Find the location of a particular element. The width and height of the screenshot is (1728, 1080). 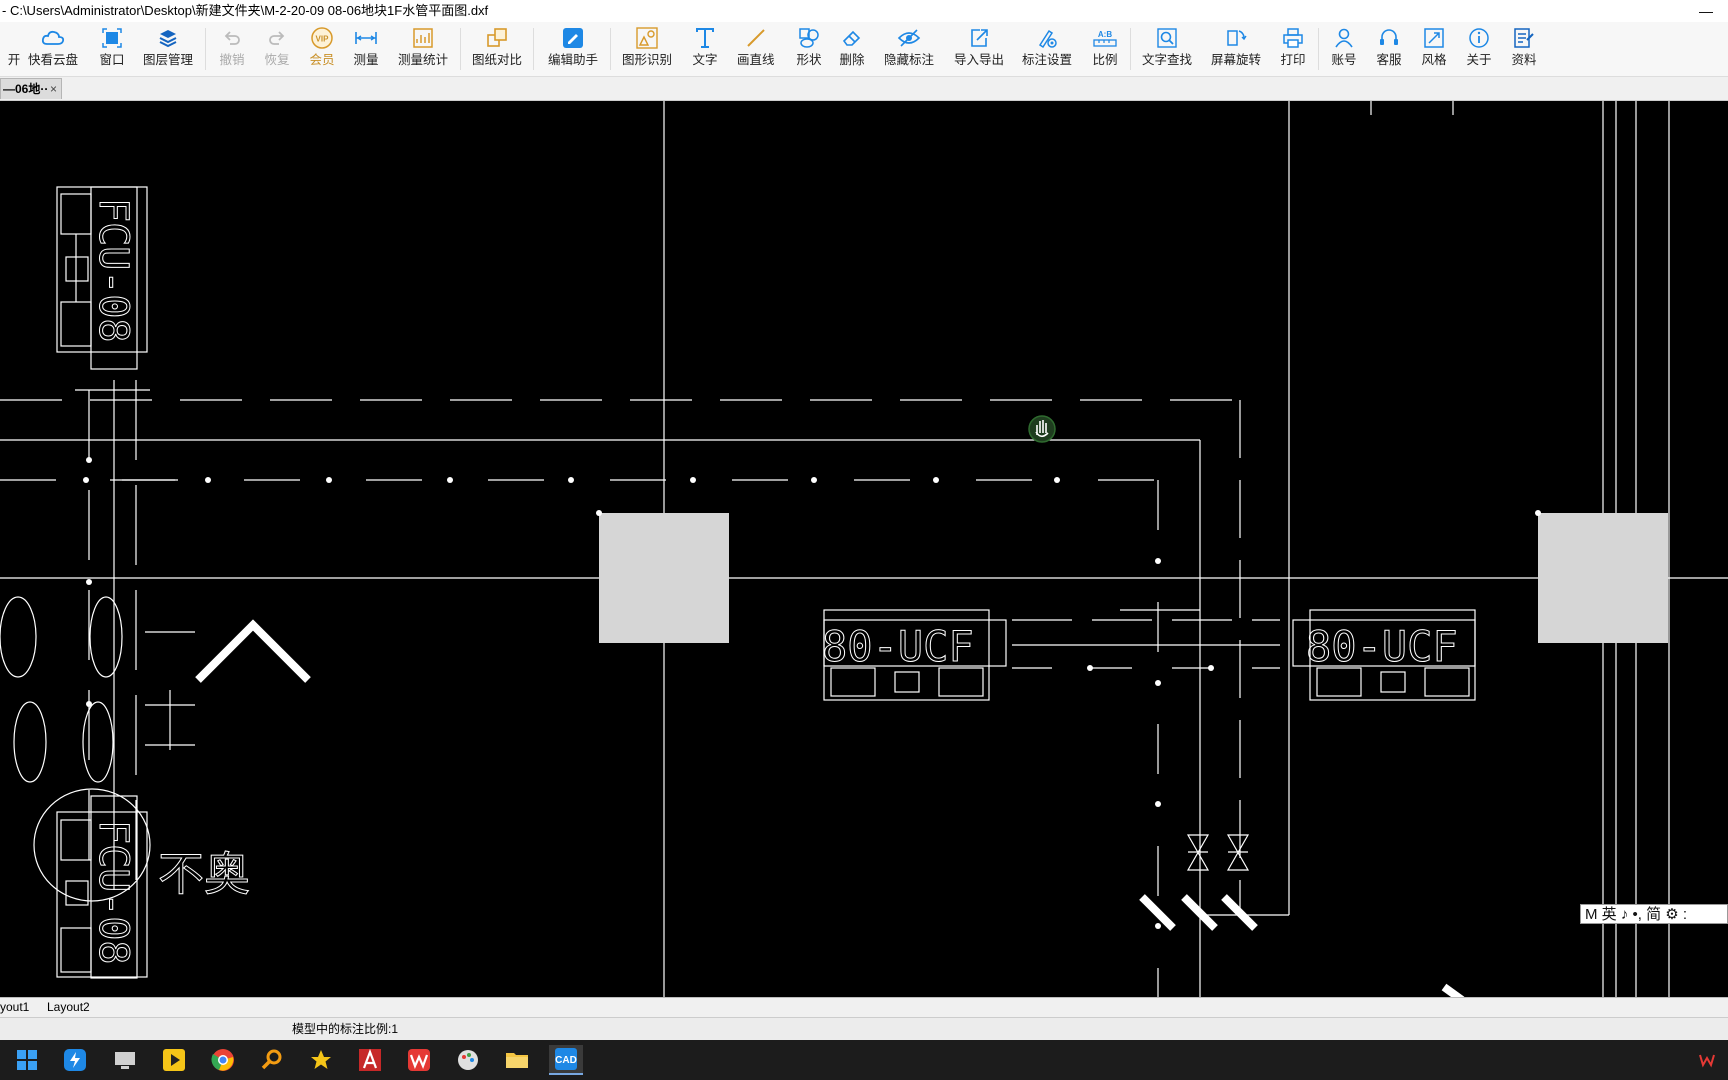

toolbar-undo-button: 撤销 is located at coordinates (232, 49).